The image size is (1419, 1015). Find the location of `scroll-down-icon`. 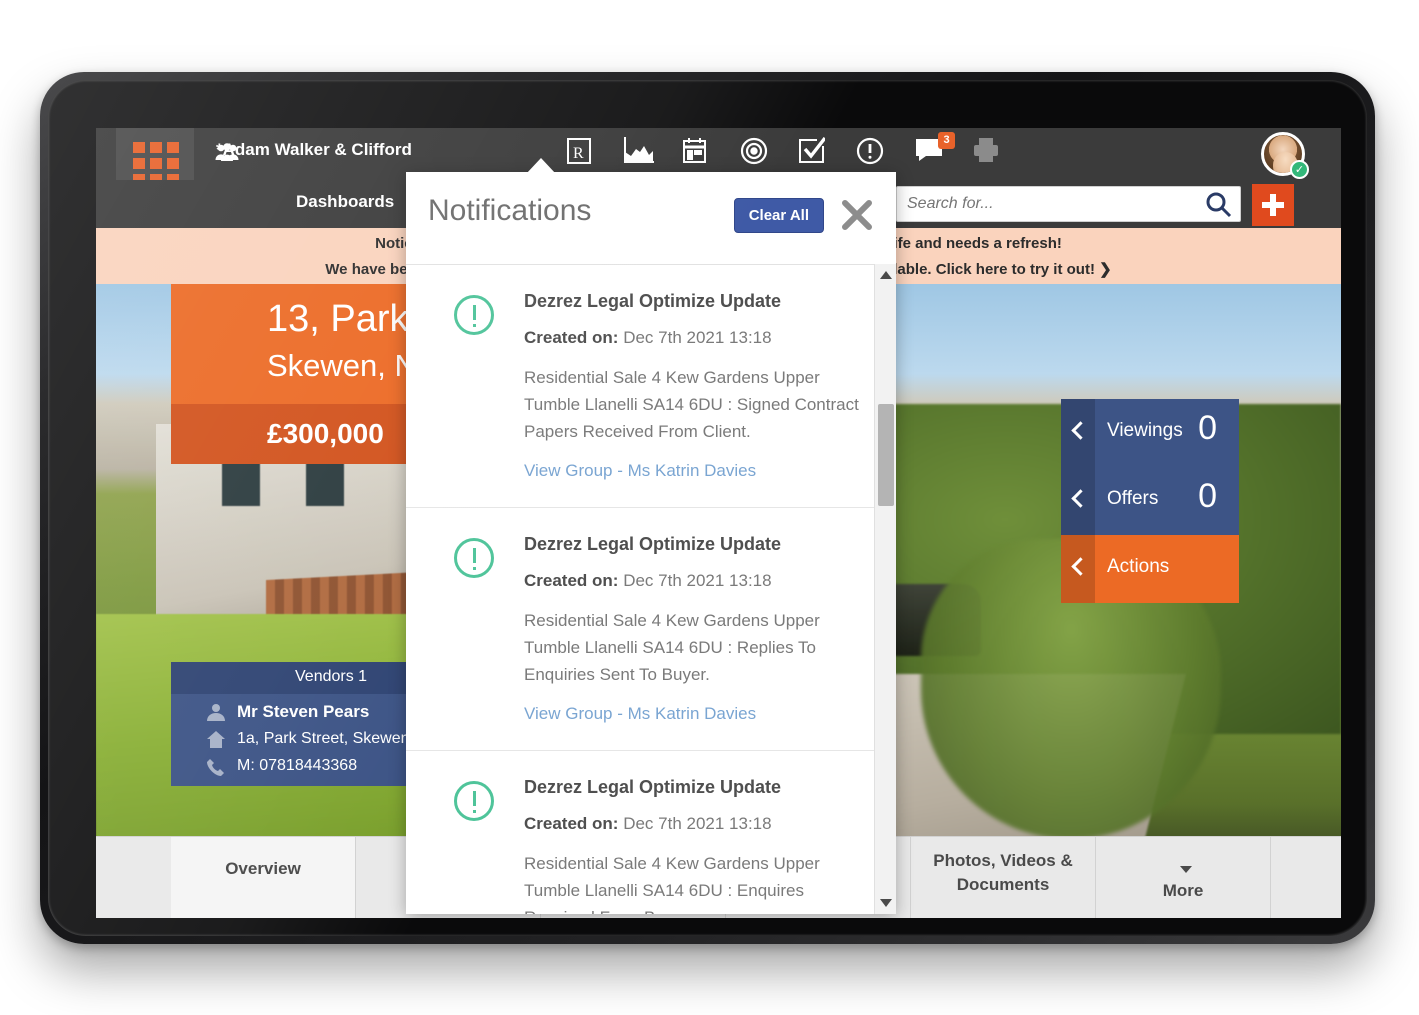

scroll-down-icon is located at coordinates (886, 903).